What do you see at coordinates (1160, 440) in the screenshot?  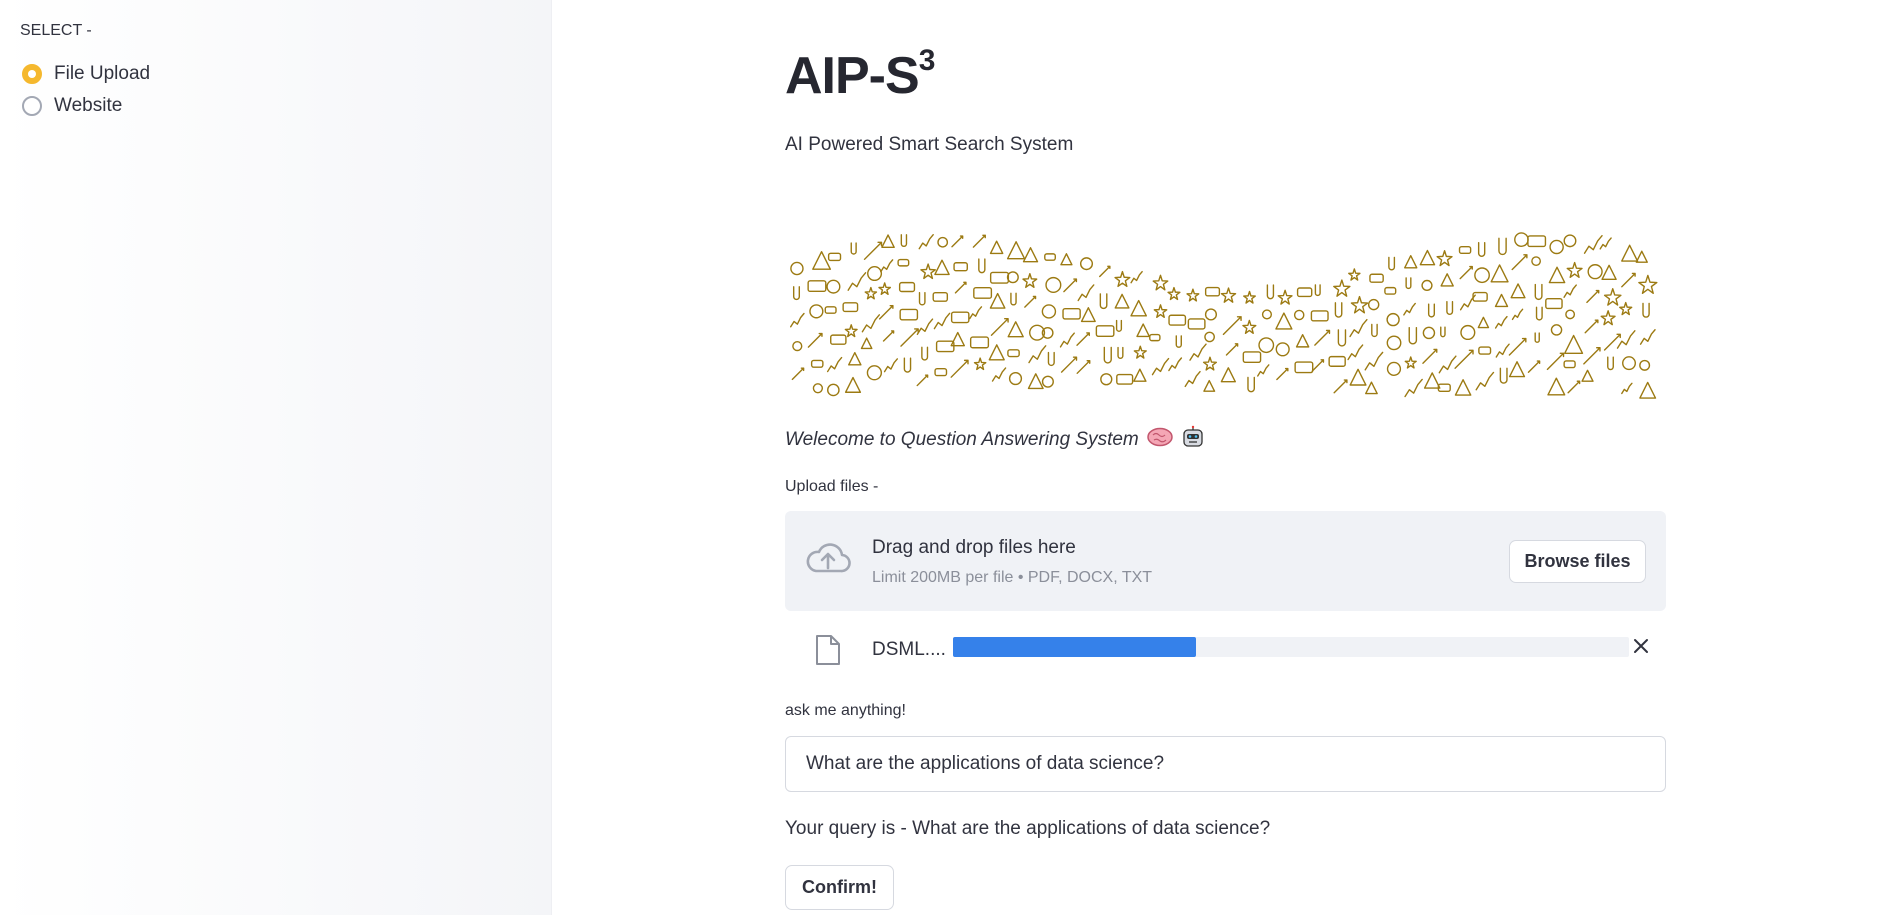 I see `brain-icon` at bounding box center [1160, 440].